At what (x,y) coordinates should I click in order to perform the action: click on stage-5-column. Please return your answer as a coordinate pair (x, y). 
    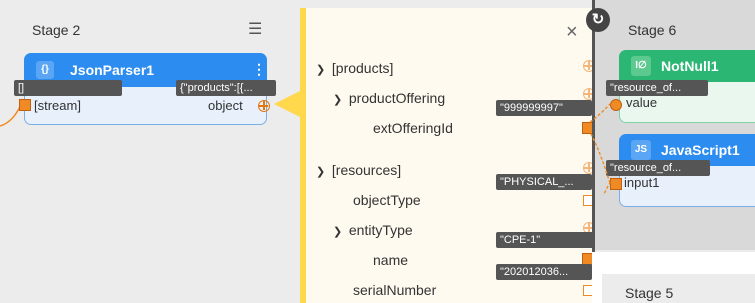
    Looking at the image, I should click on (673, 277).